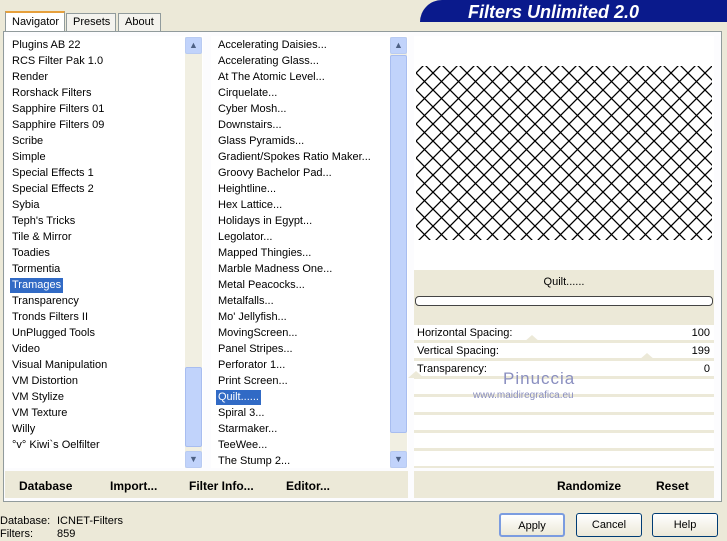  I want to click on help-button: Help, so click(685, 525).